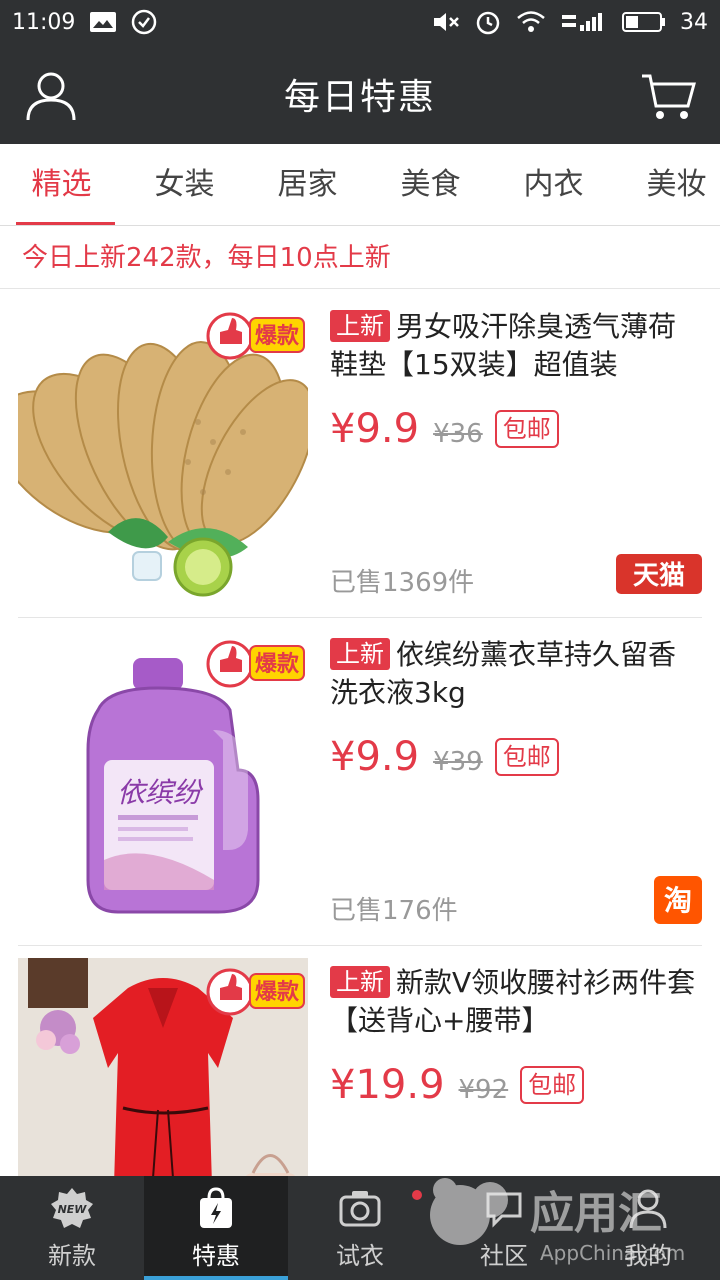 This screenshot has height=1280, width=720. Describe the element at coordinates (359, 97) in the screenshot. I see `page-title: 每日特惠` at that location.